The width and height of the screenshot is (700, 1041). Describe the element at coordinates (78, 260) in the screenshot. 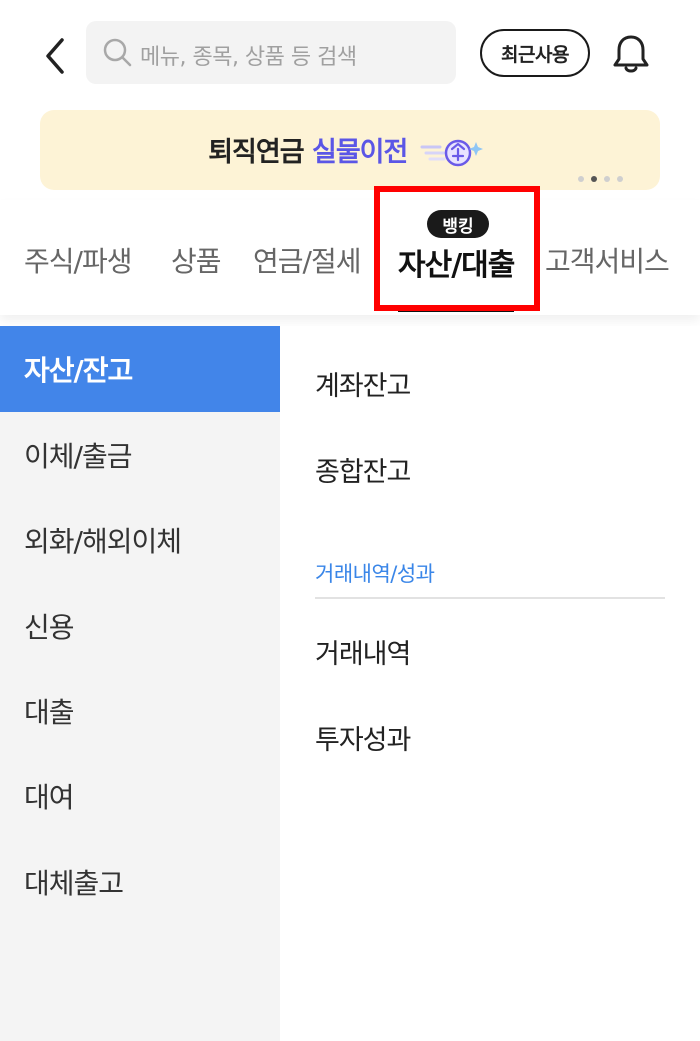

I see `tab-stocks-derivatives: 주식/파생` at that location.